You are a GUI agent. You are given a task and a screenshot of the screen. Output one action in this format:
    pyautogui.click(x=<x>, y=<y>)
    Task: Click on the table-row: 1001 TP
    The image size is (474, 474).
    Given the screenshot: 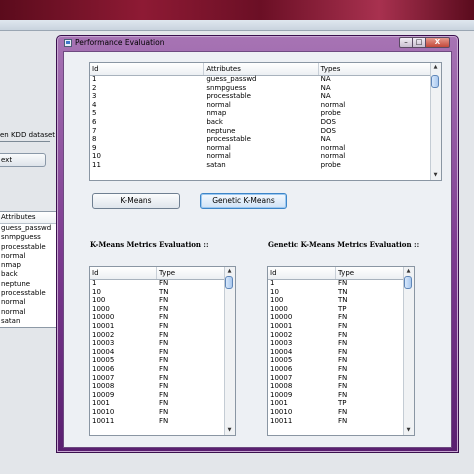 What is the action you would take?
    pyautogui.click(x=336, y=403)
    